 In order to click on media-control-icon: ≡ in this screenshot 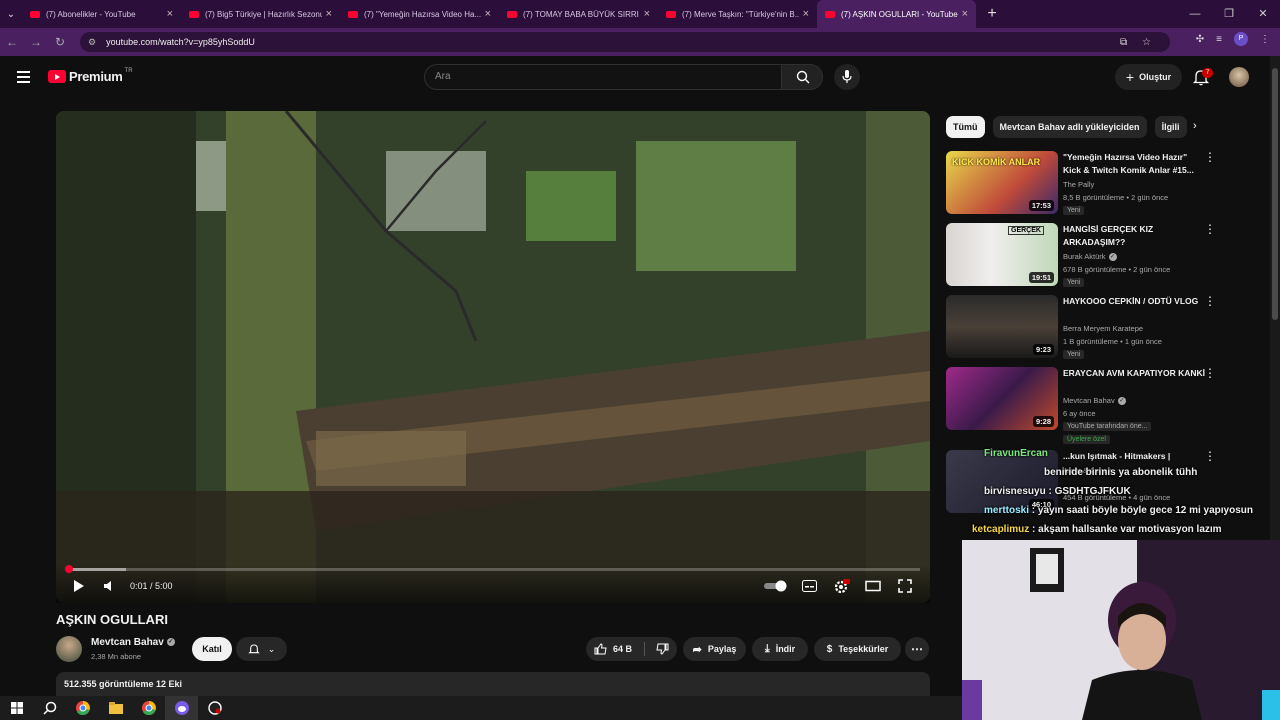, I will do `click(1219, 39)`.